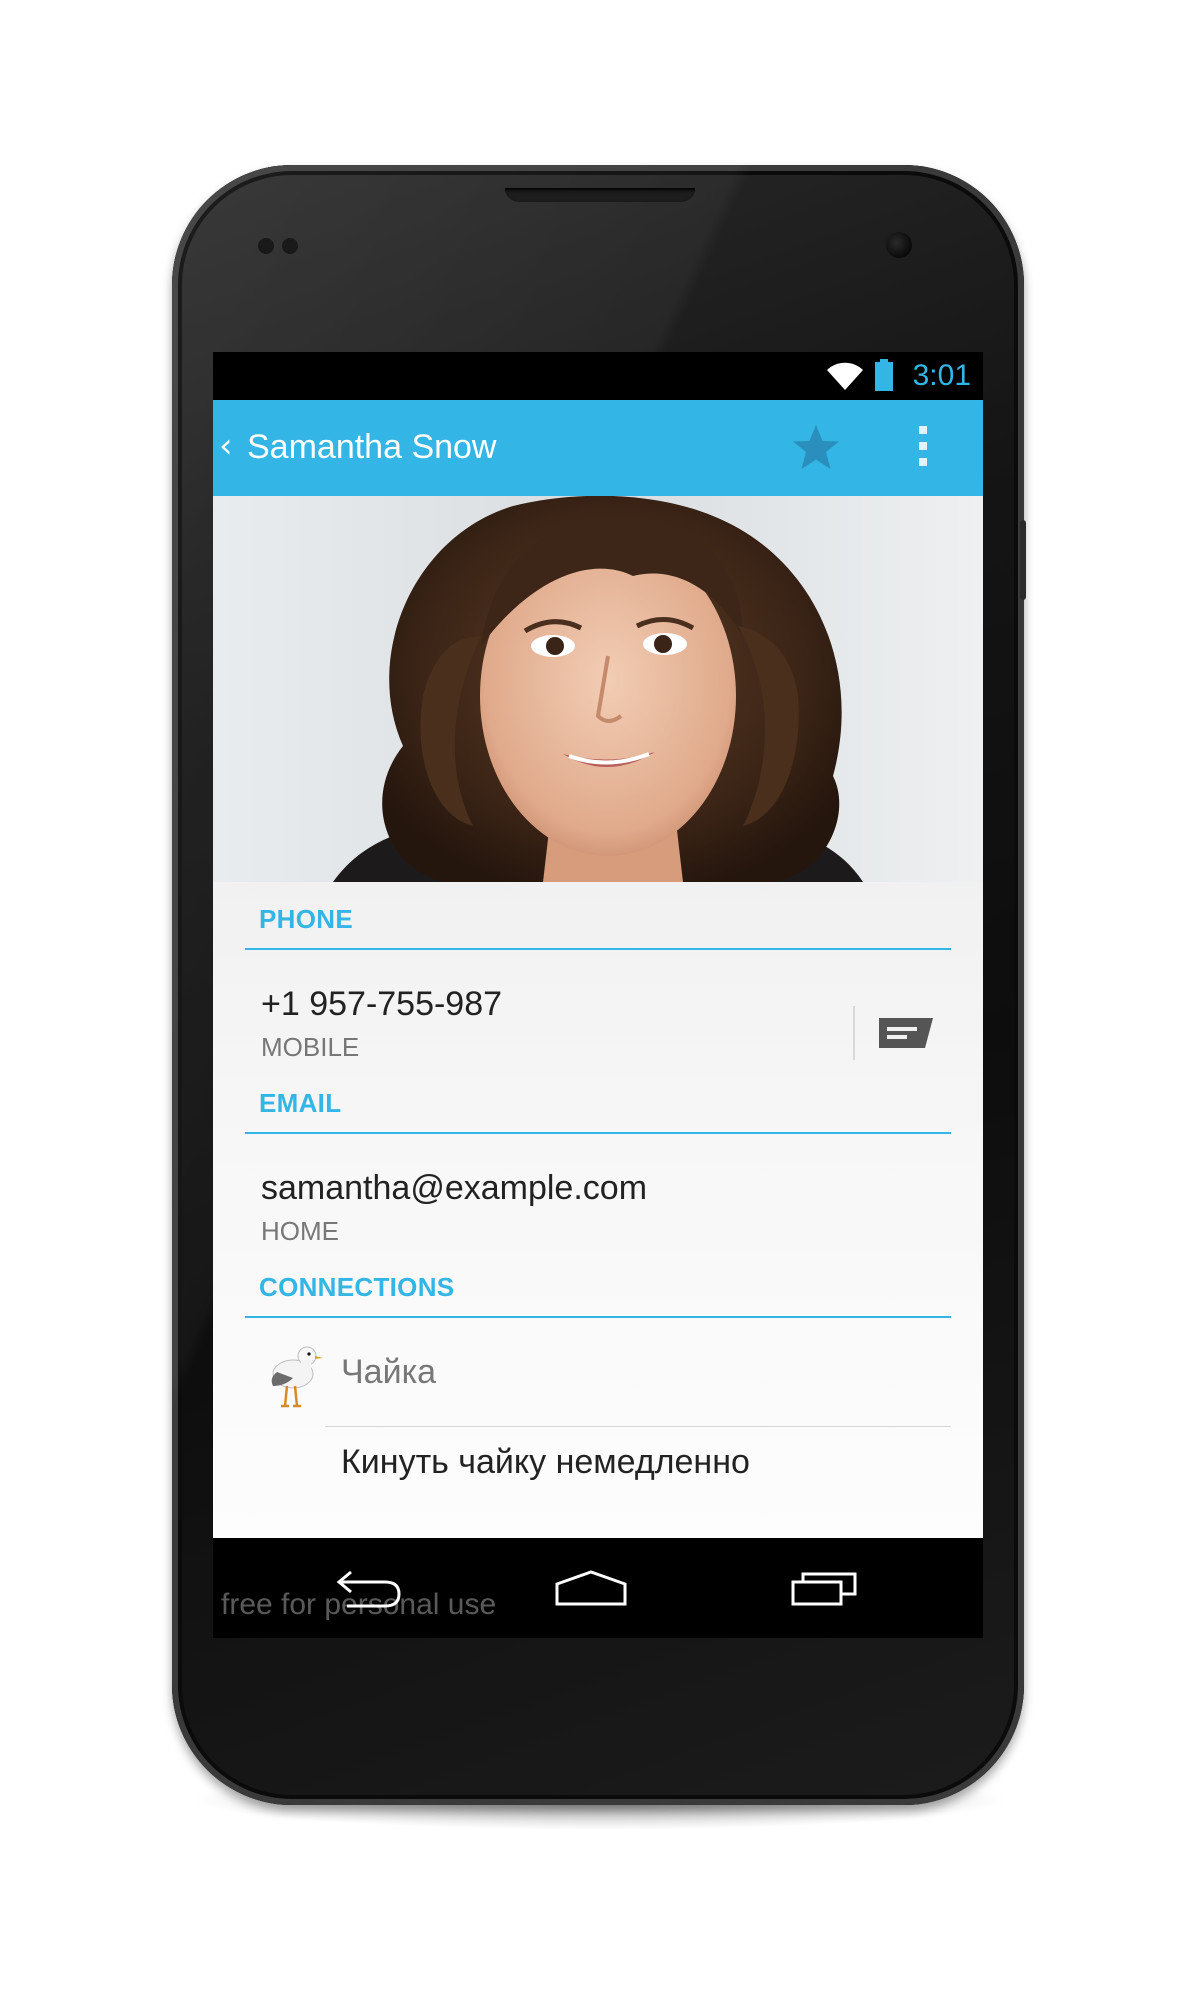  What do you see at coordinates (226, 446) in the screenshot?
I see `back-chevron-icon: ‹` at bounding box center [226, 446].